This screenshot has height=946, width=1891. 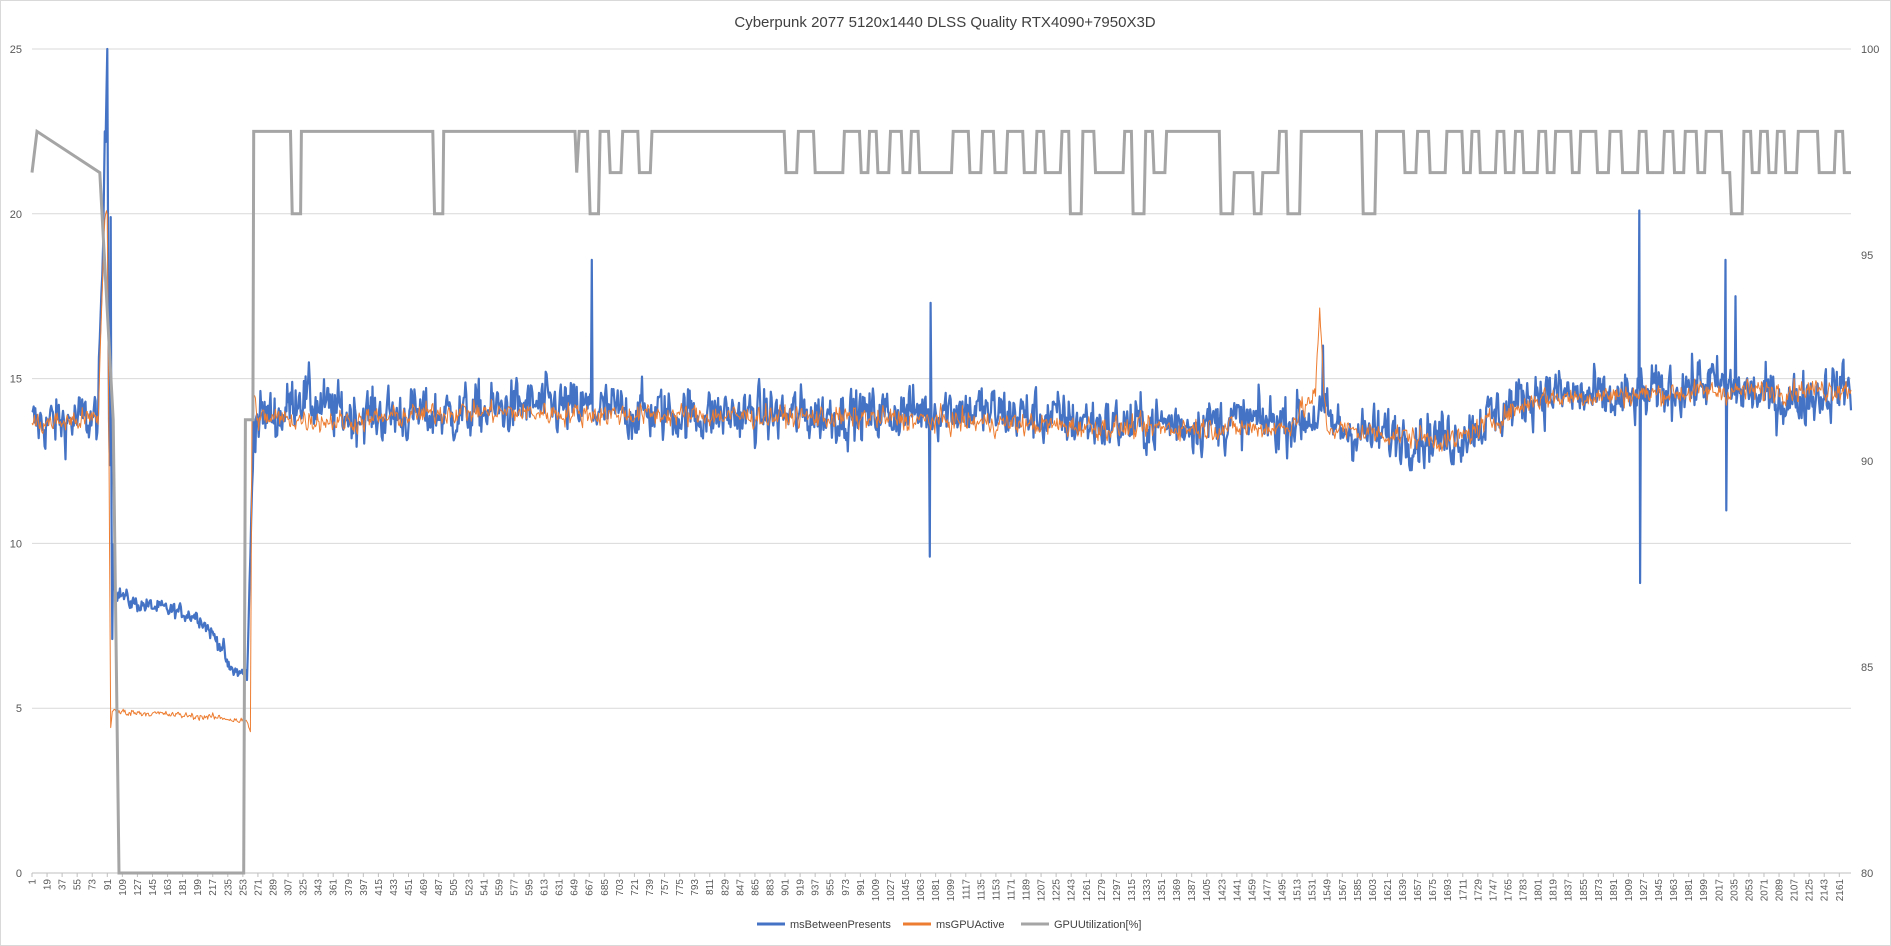 I want to click on x-tick-label: 1261, so click(x=1087, y=890).